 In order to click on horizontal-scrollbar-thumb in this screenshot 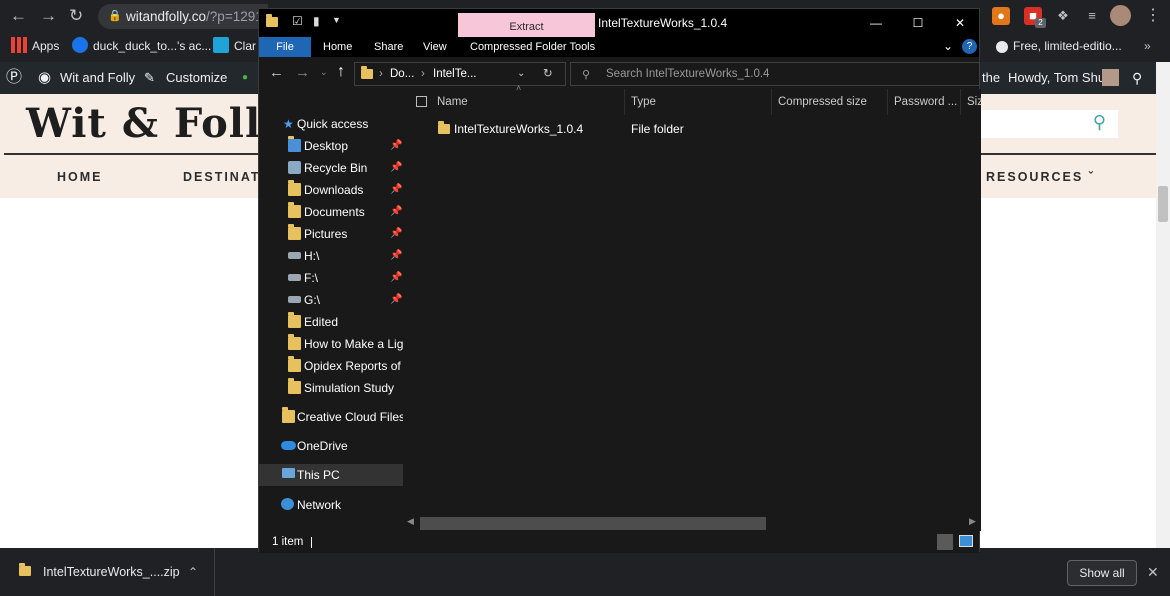, I will do `click(593, 523)`.